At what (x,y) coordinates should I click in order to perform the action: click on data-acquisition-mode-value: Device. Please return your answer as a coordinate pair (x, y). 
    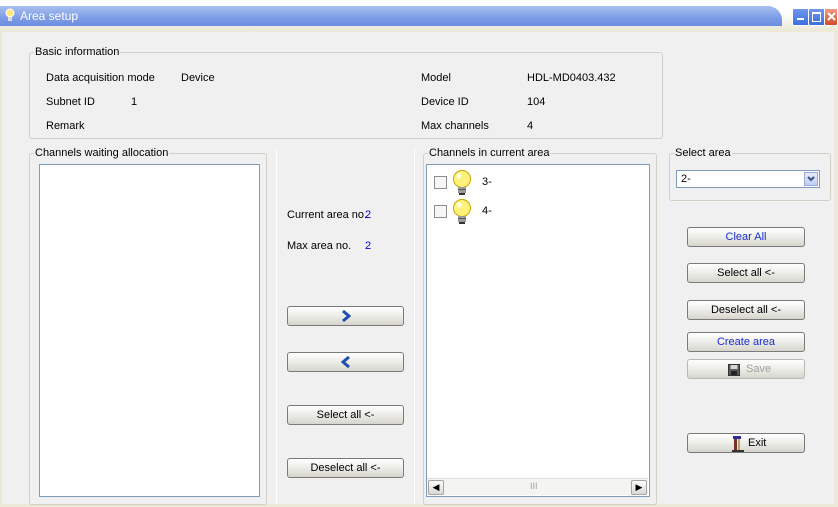
    Looking at the image, I should click on (198, 78).